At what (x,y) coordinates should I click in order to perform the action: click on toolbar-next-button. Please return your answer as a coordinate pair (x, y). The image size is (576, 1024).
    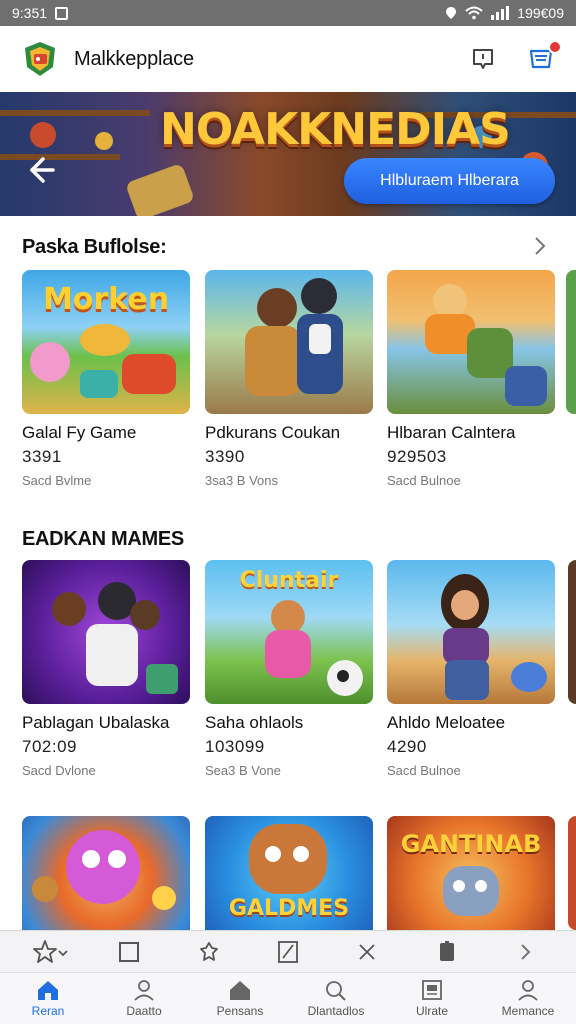
    Looking at the image, I should click on (526, 952).